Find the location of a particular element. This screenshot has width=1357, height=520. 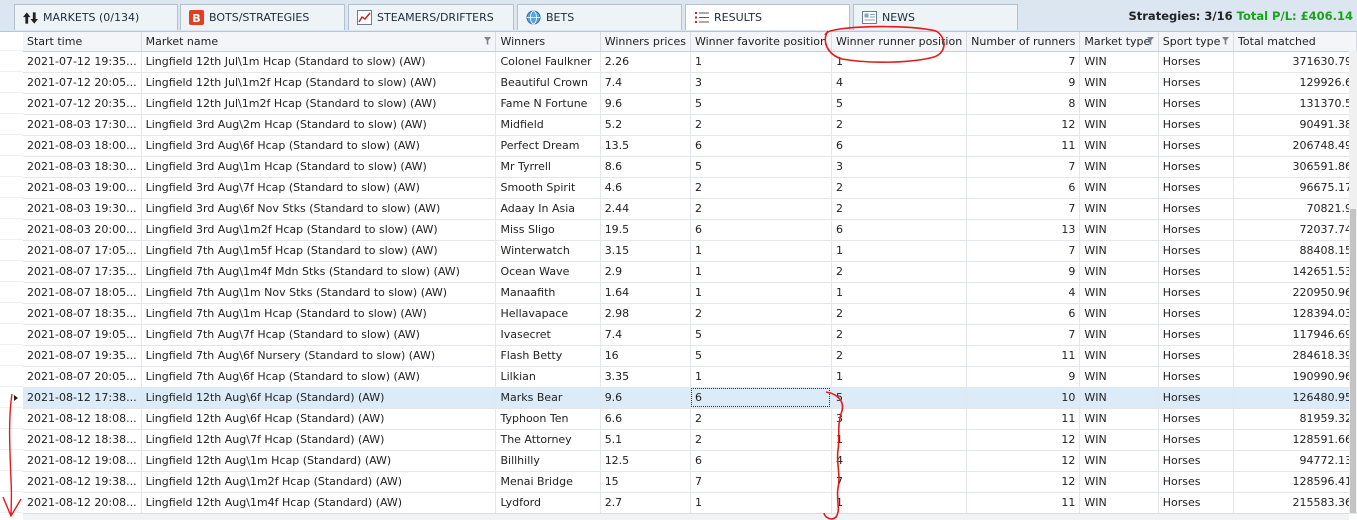

cell-winner: Miss Sligo is located at coordinates (548, 230).